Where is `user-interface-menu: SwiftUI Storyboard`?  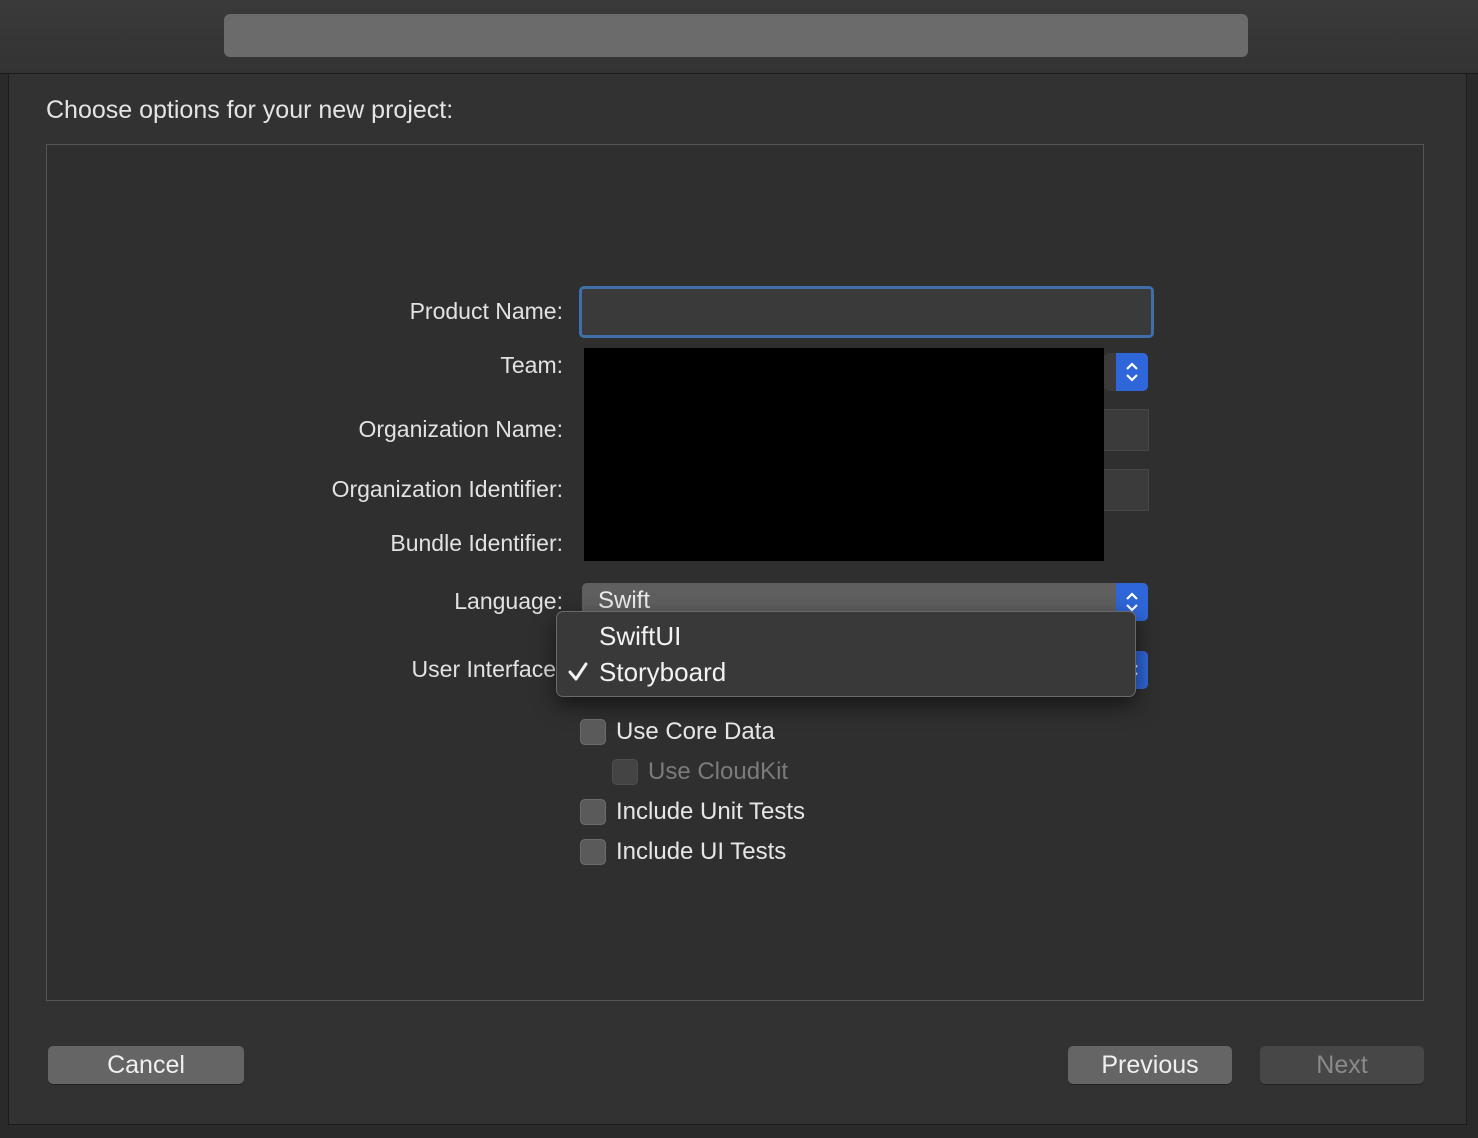 user-interface-menu: SwiftUI Storyboard is located at coordinates (846, 654).